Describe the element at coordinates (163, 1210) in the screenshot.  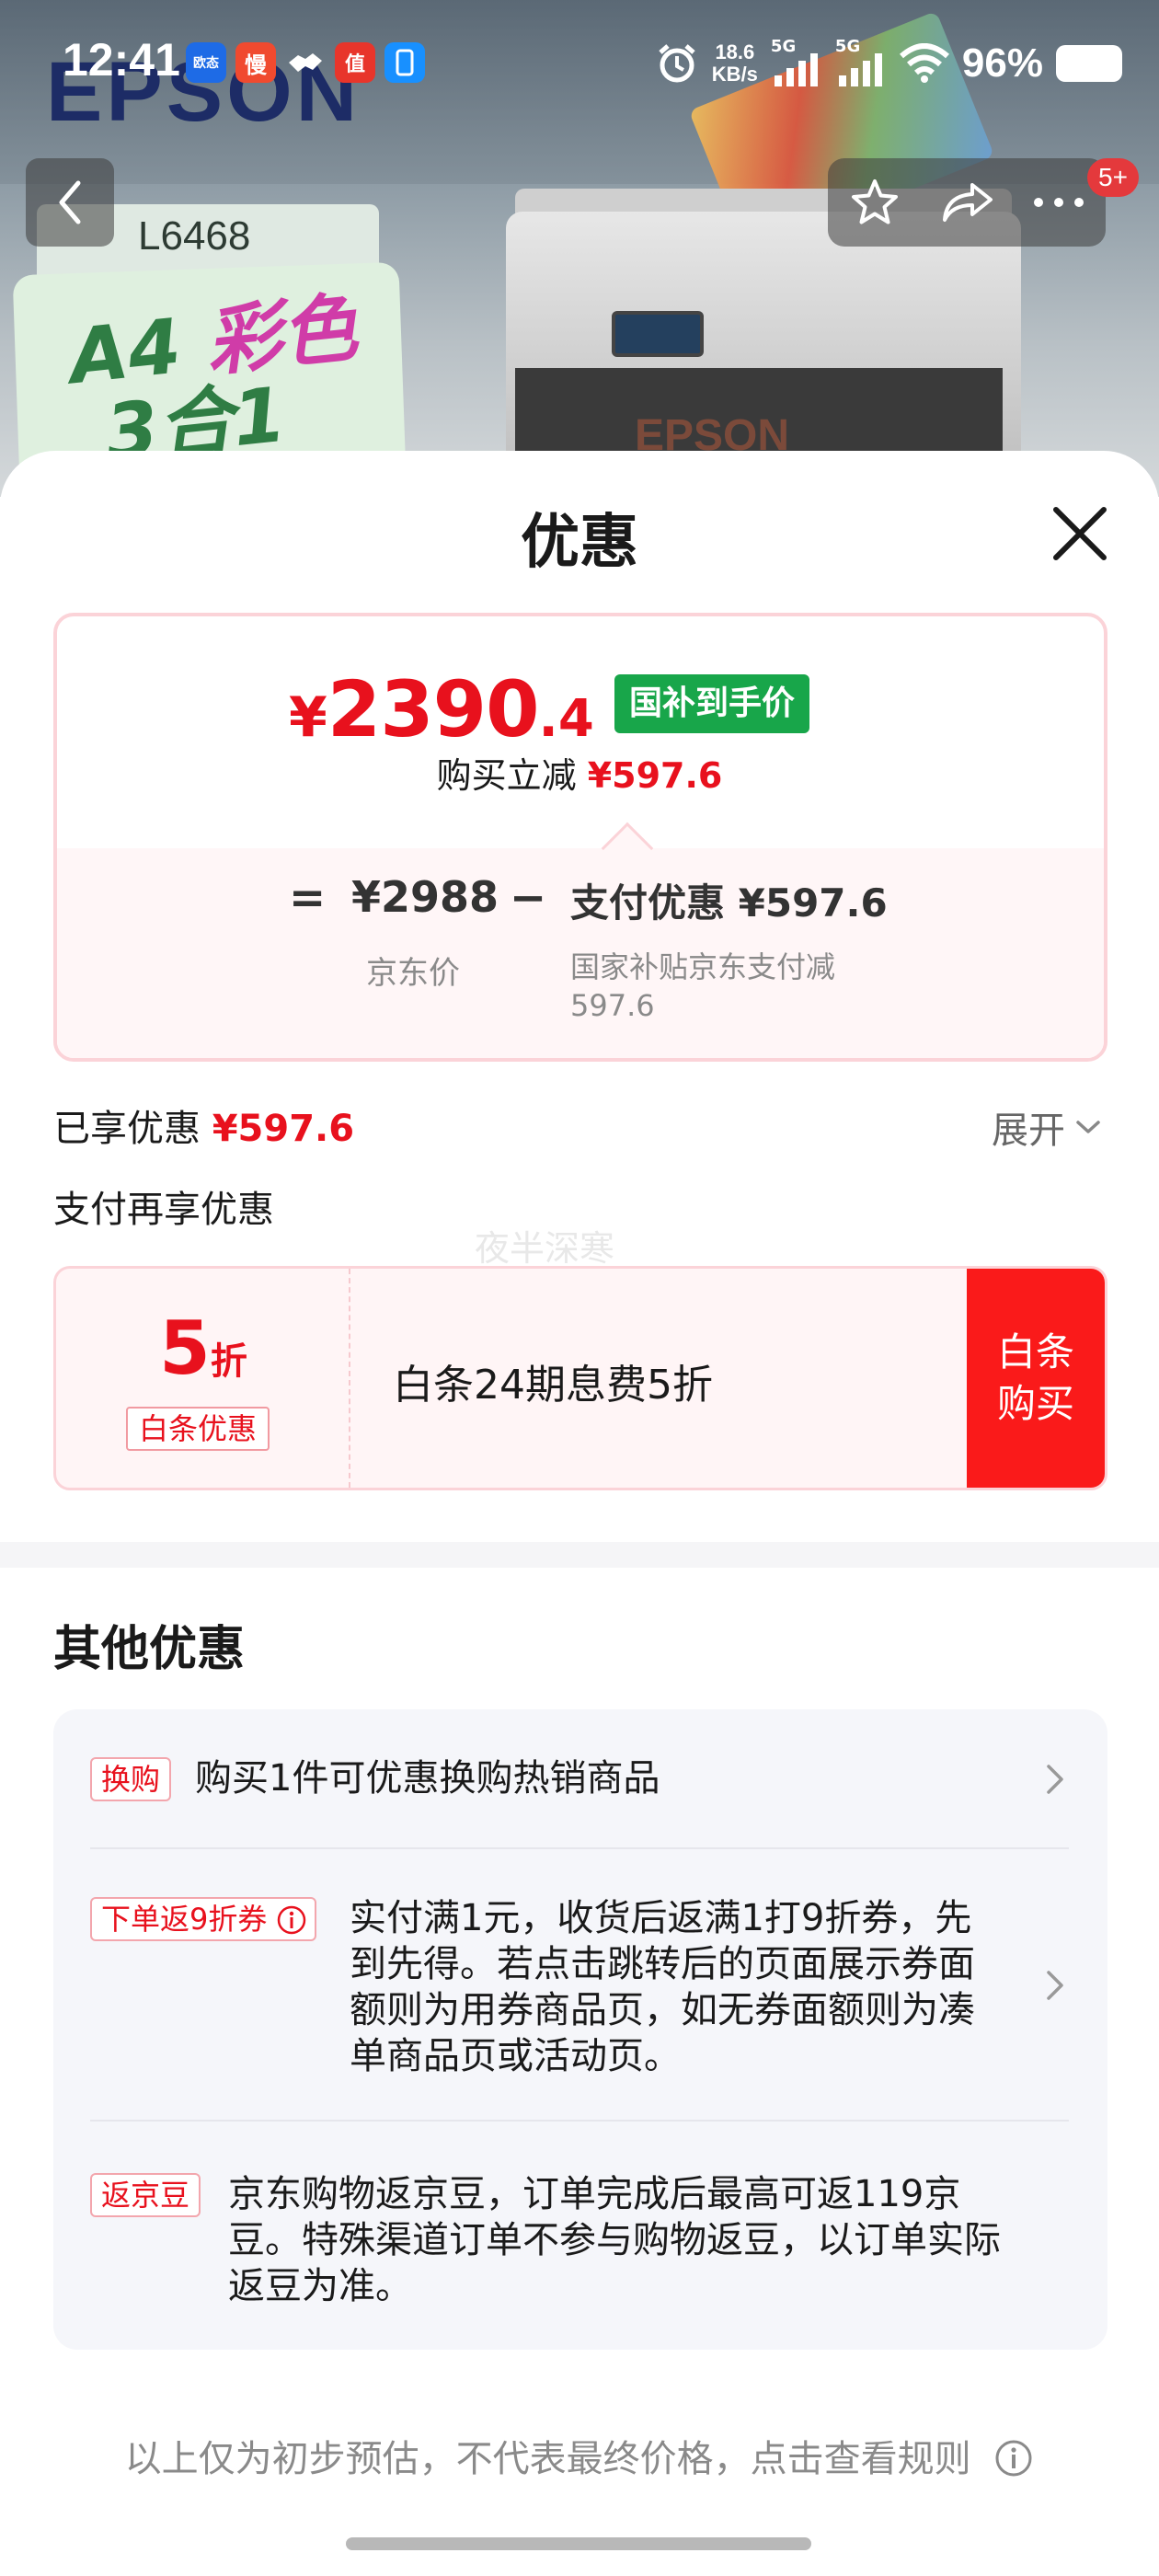
I see `pay-more-title: 支付再享优惠` at that location.